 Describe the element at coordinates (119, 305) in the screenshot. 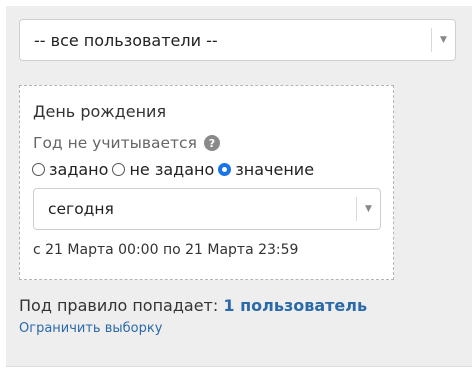

I see `result-prefix: Под правило попадает:` at that location.